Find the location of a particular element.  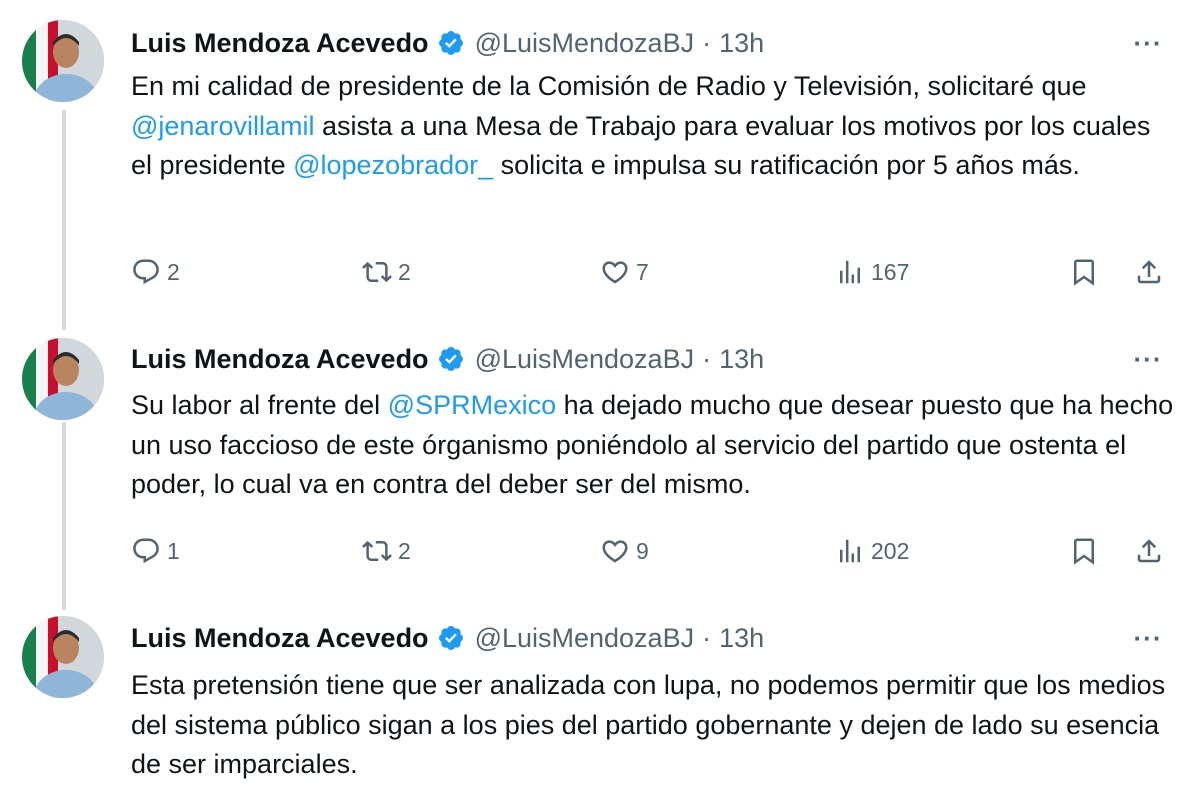

views-button: 202 is located at coordinates (872, 551).